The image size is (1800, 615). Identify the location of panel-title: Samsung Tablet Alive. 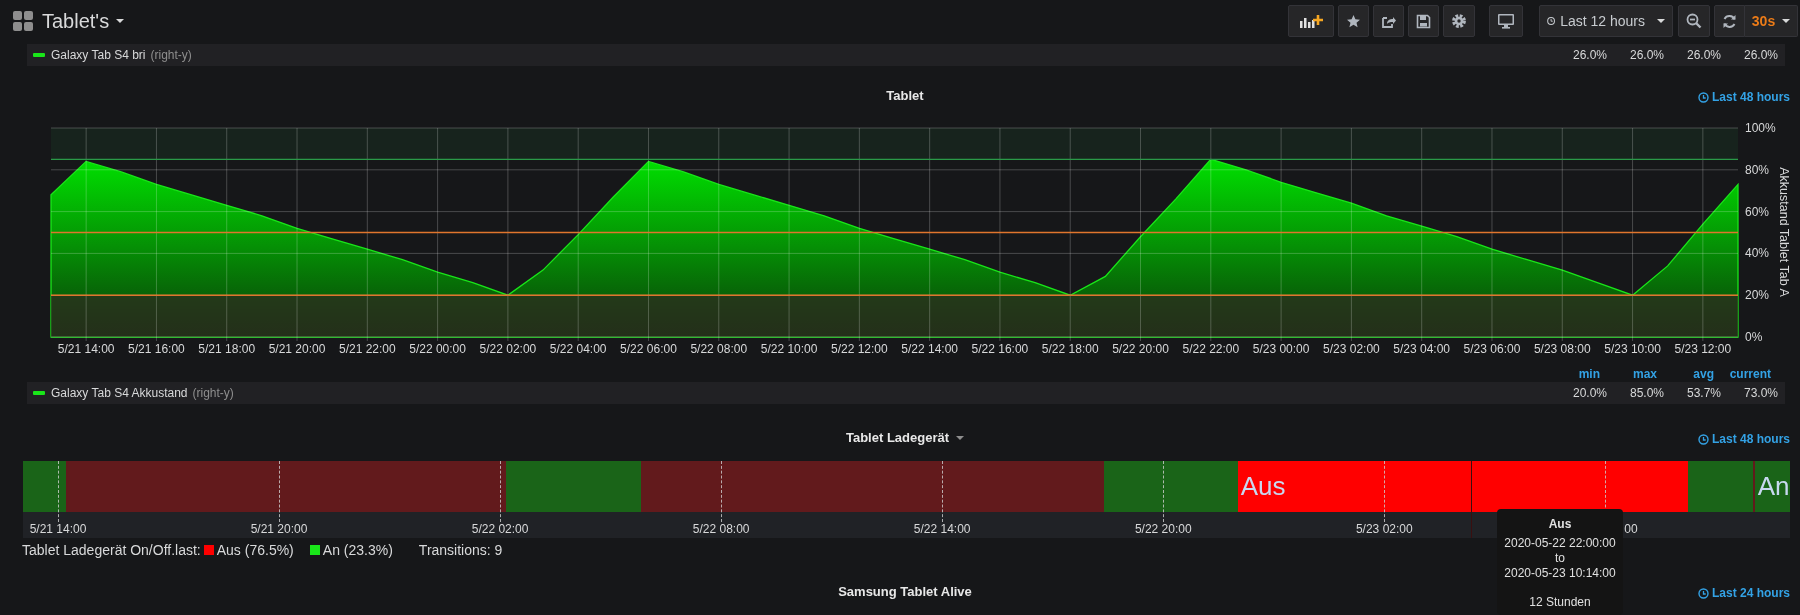
(905, 592).